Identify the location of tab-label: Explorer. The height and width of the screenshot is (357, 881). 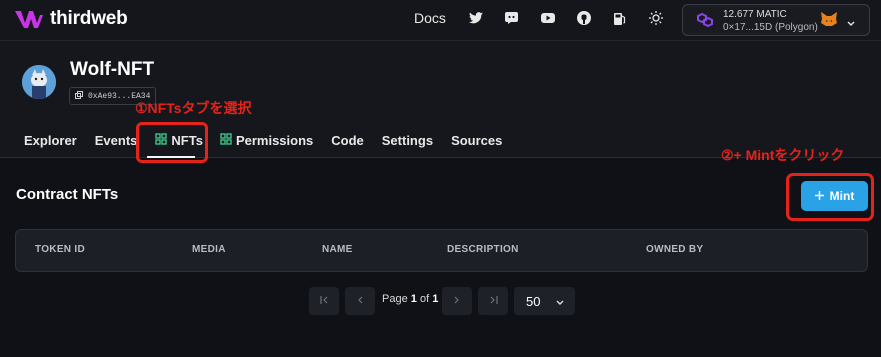
(50, 140).